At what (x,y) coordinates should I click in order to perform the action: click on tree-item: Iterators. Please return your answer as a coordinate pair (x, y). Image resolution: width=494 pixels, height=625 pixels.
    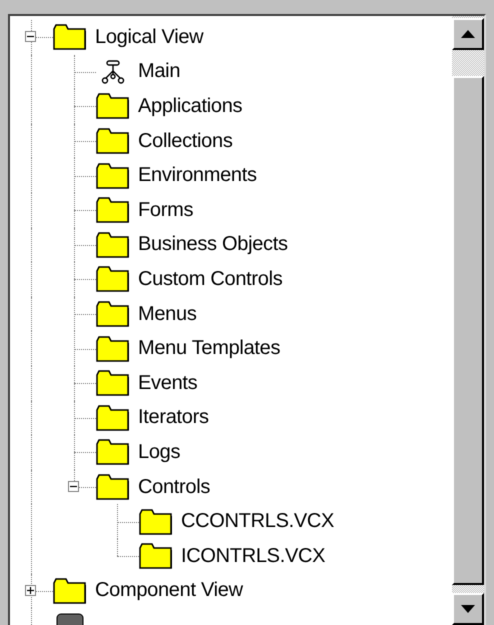
    Looking at the image, I should click on (173, 418).